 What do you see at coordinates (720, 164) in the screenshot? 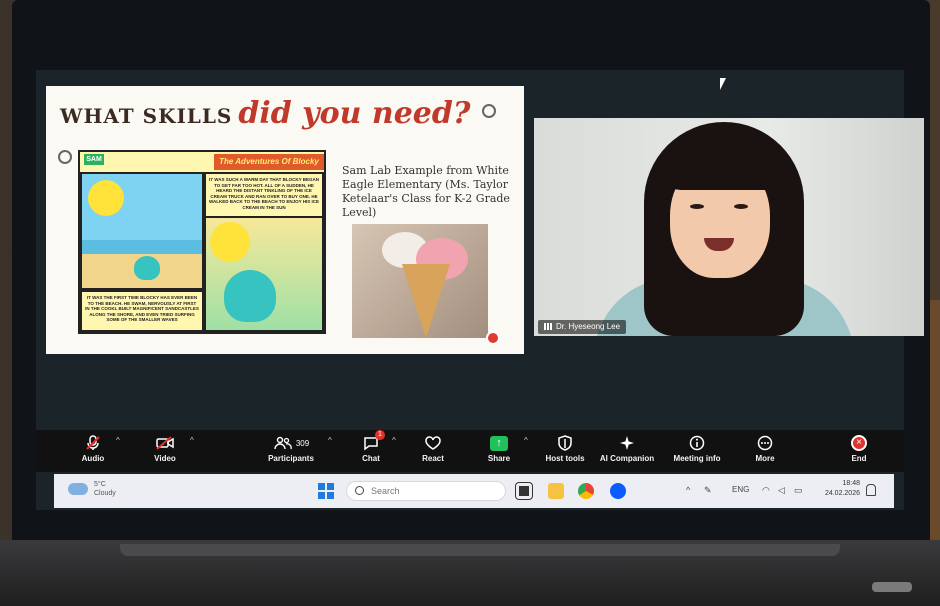
I see `speaker-bangs` at bounding box center [720, 164].